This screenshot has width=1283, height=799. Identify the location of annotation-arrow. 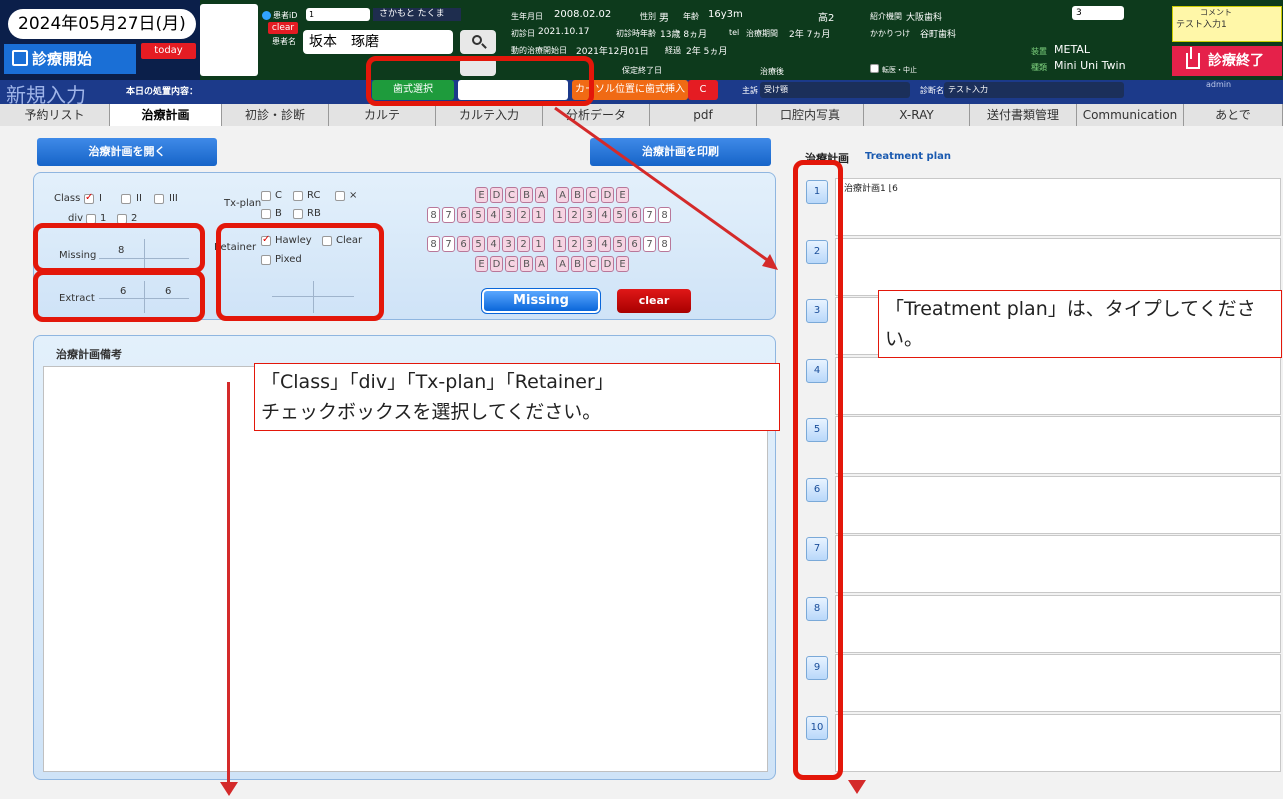
(666, 188).